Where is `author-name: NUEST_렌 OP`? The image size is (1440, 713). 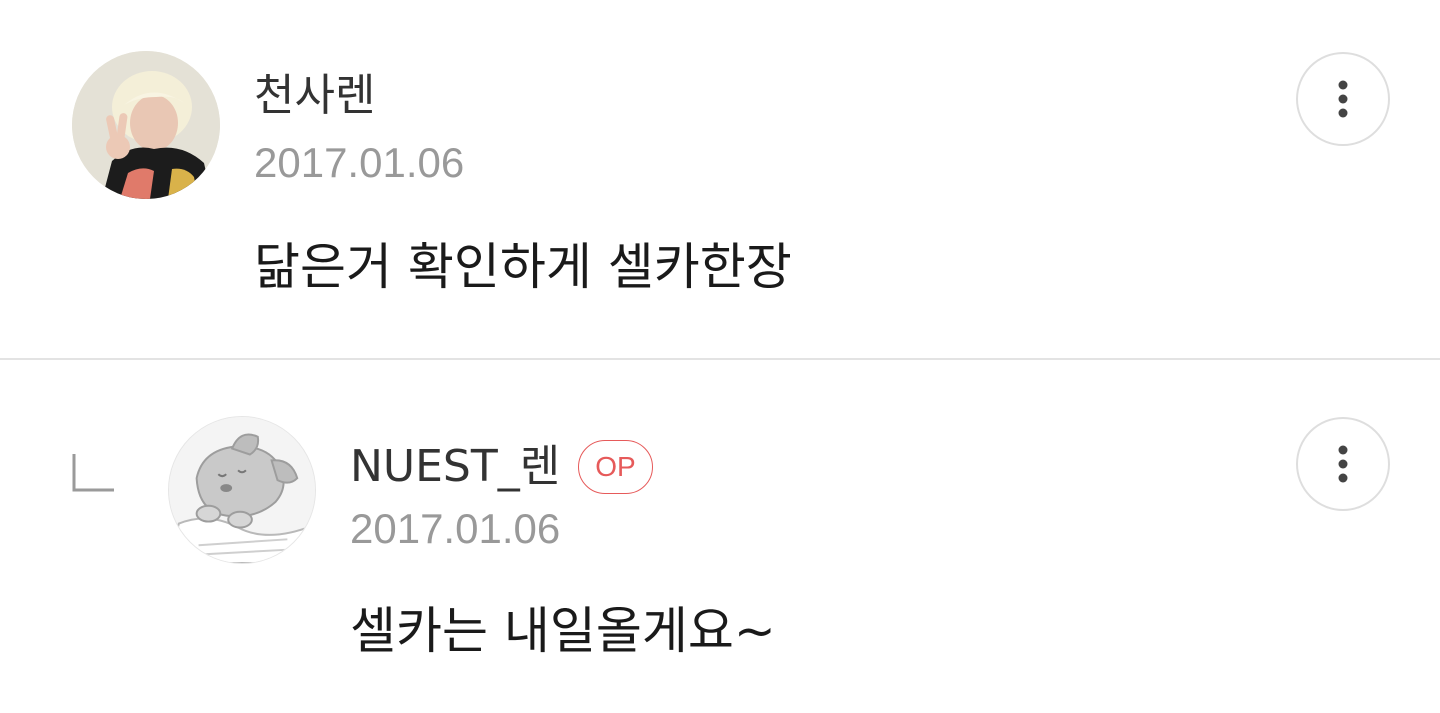
author-name: NUEST_렌 OP is located at coordinates (501, 467).